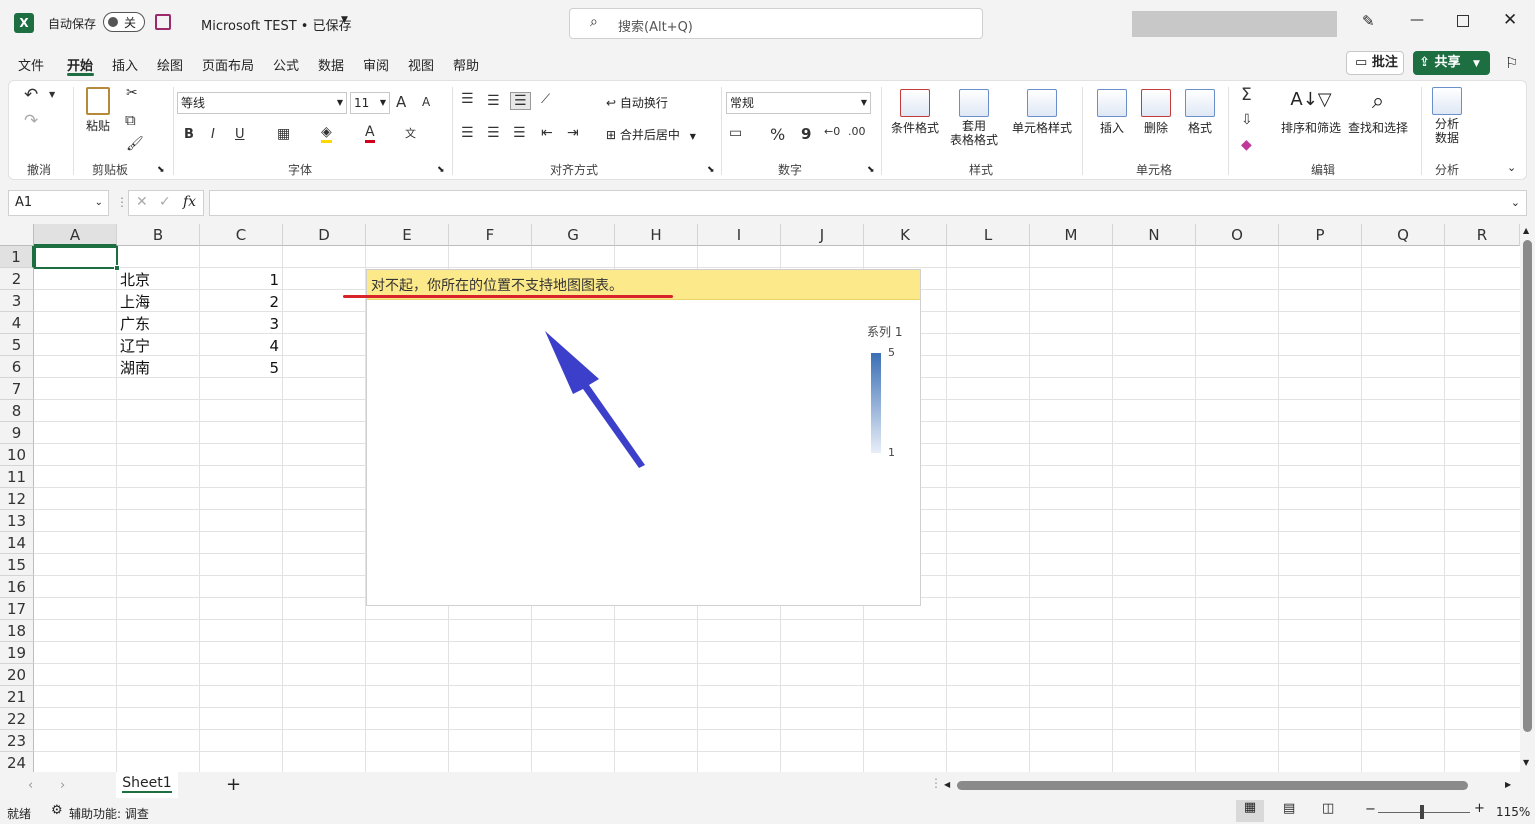 This screenshot has width=1535, height=824. What do you see at coordinates (135, 346) in the screenshot?
I see `cell-b5: 辽宁` at bounding box center [135, 346].